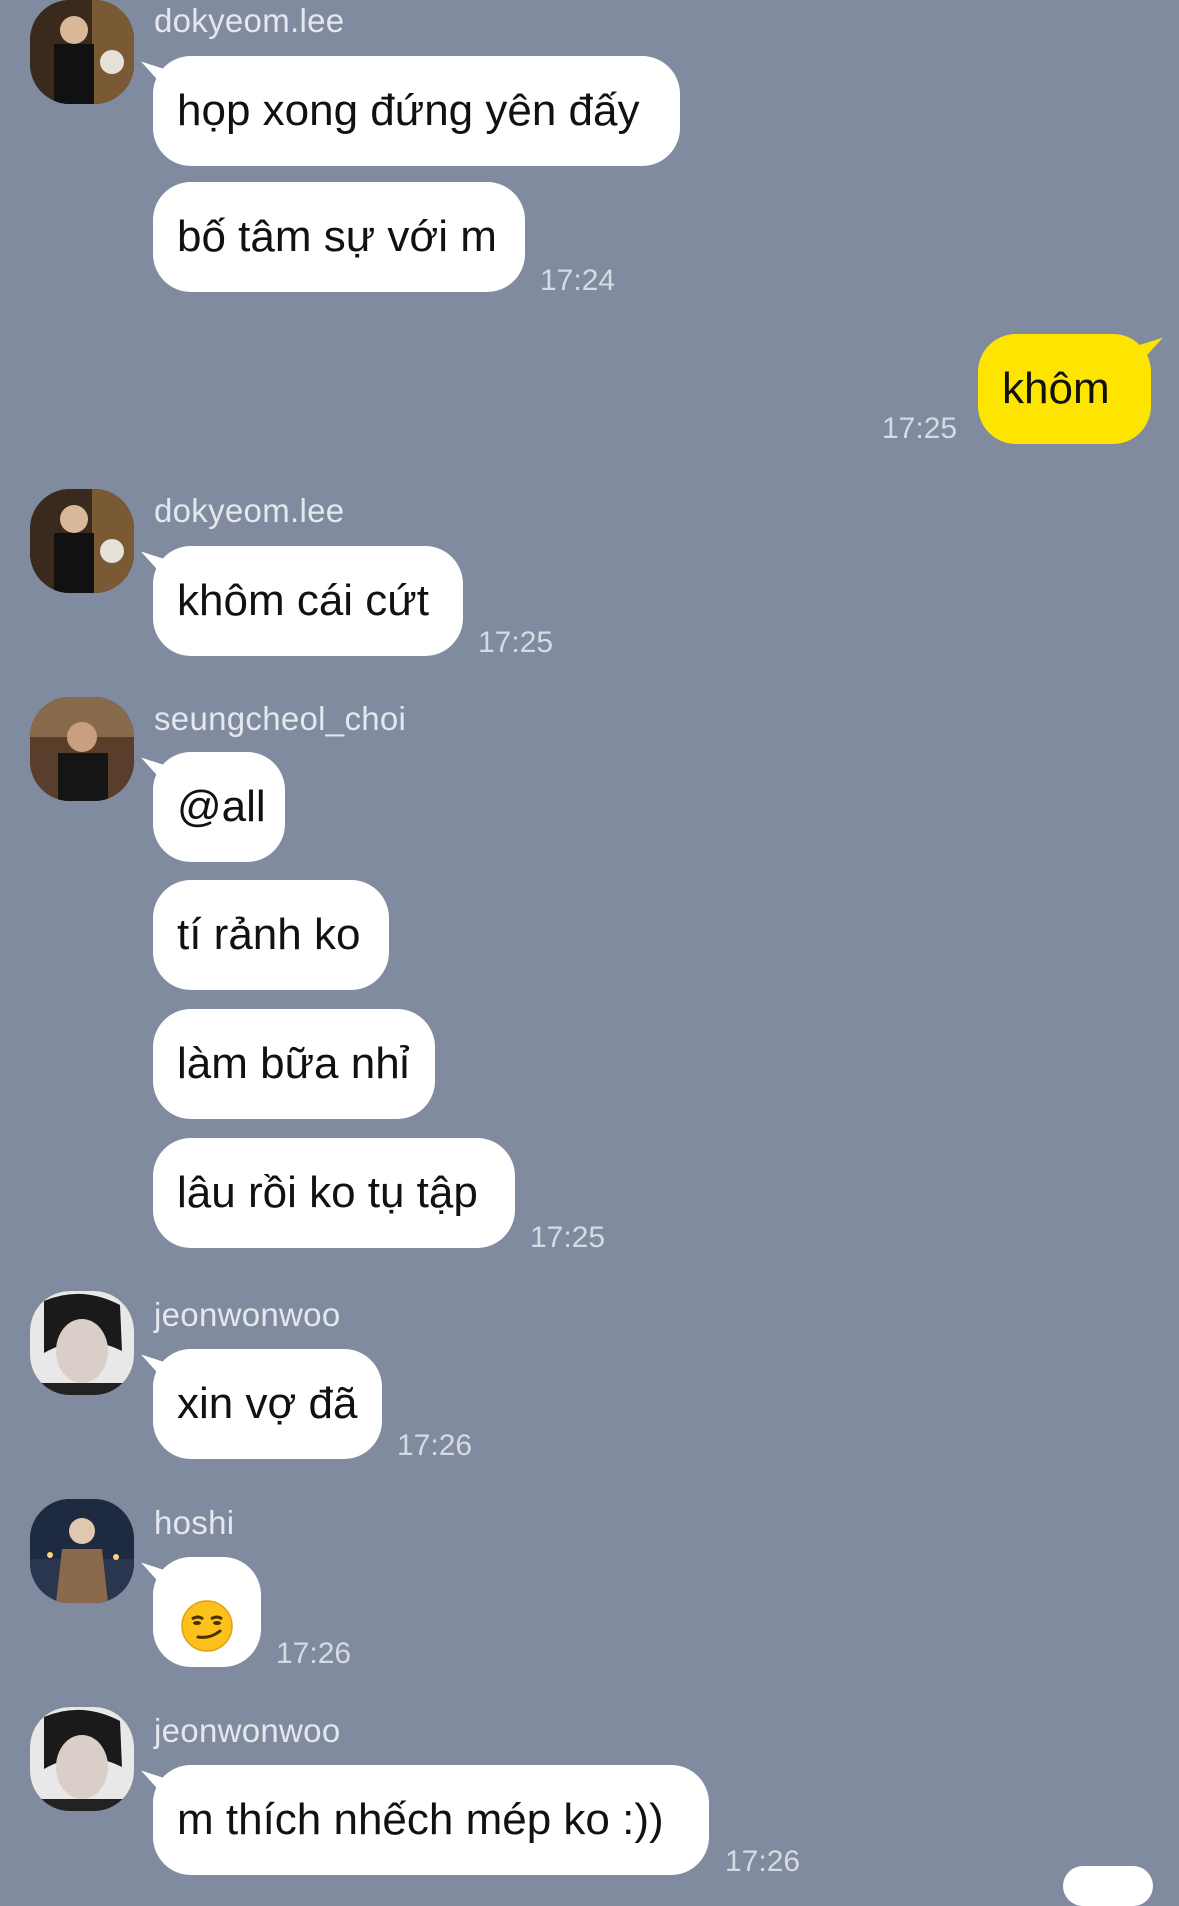  Describe the element at coordinates (294, 1064) in the screenshot. I see `message-bubble: làm bữa nhỉ` at that location.